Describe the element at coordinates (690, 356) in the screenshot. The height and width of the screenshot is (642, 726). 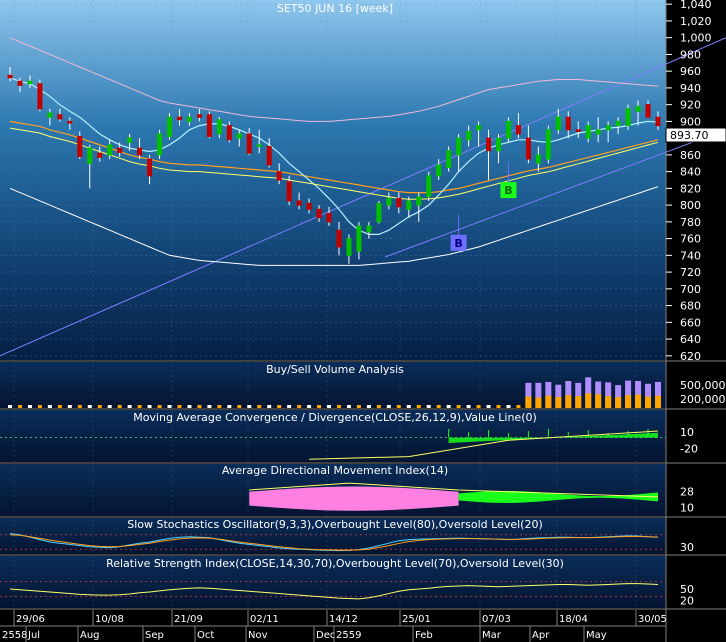
I see `price-tick-label: 620` at that location.